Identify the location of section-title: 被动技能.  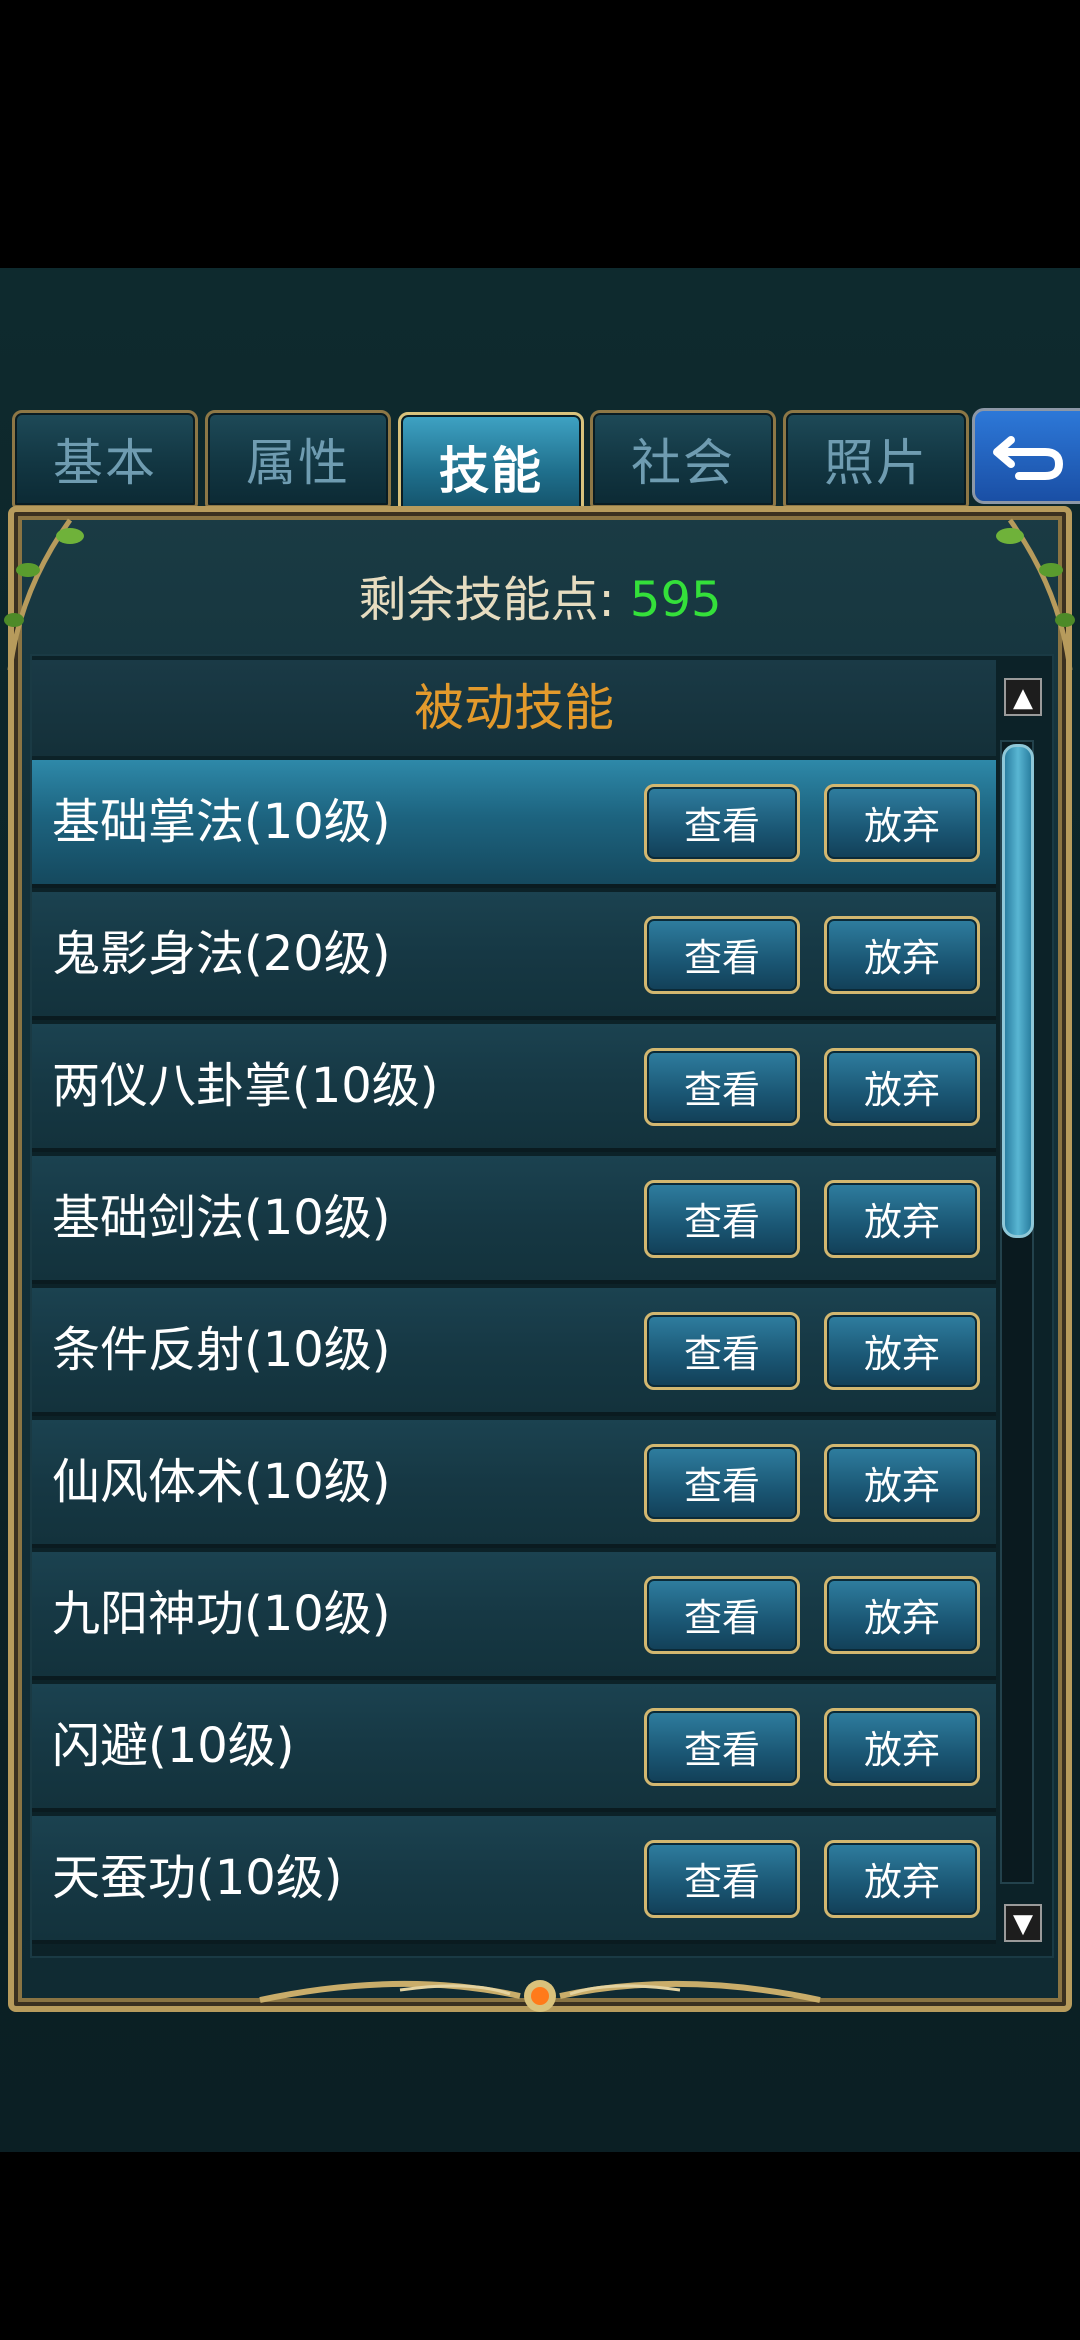
(514, 708).